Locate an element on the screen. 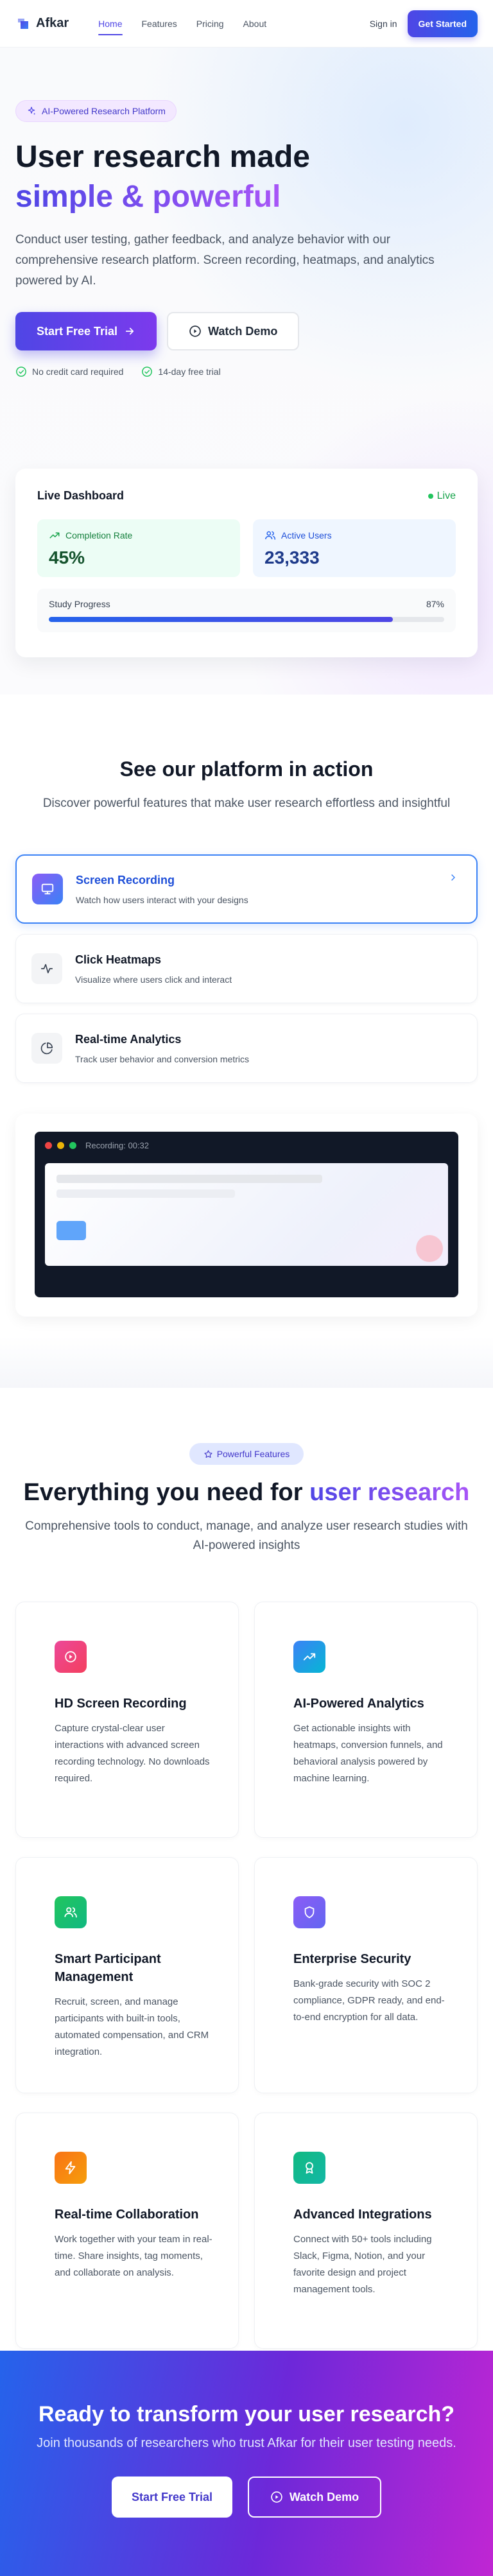 The width and height of the screenshot is (493, 2576). brand-logo: Afkar is located at coordinates (42, 24).